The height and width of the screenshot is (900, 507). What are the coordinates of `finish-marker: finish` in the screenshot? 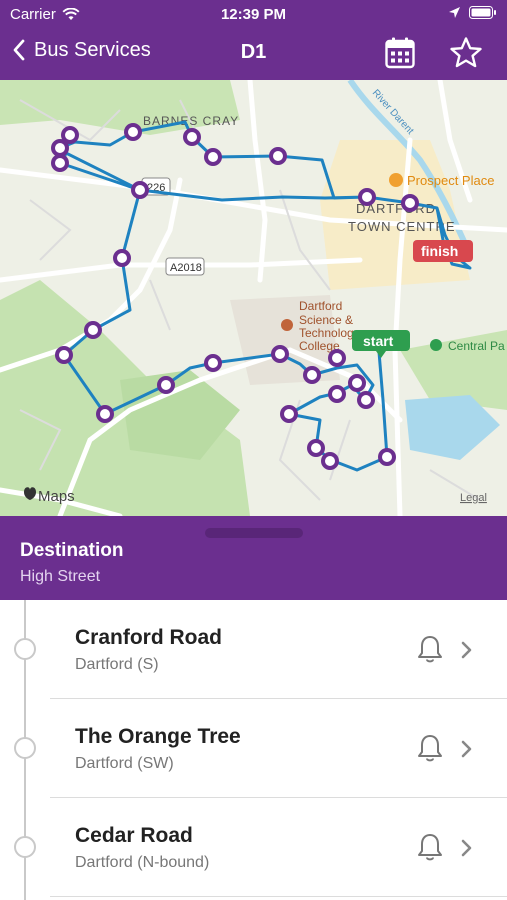 It's located at (443, 251).